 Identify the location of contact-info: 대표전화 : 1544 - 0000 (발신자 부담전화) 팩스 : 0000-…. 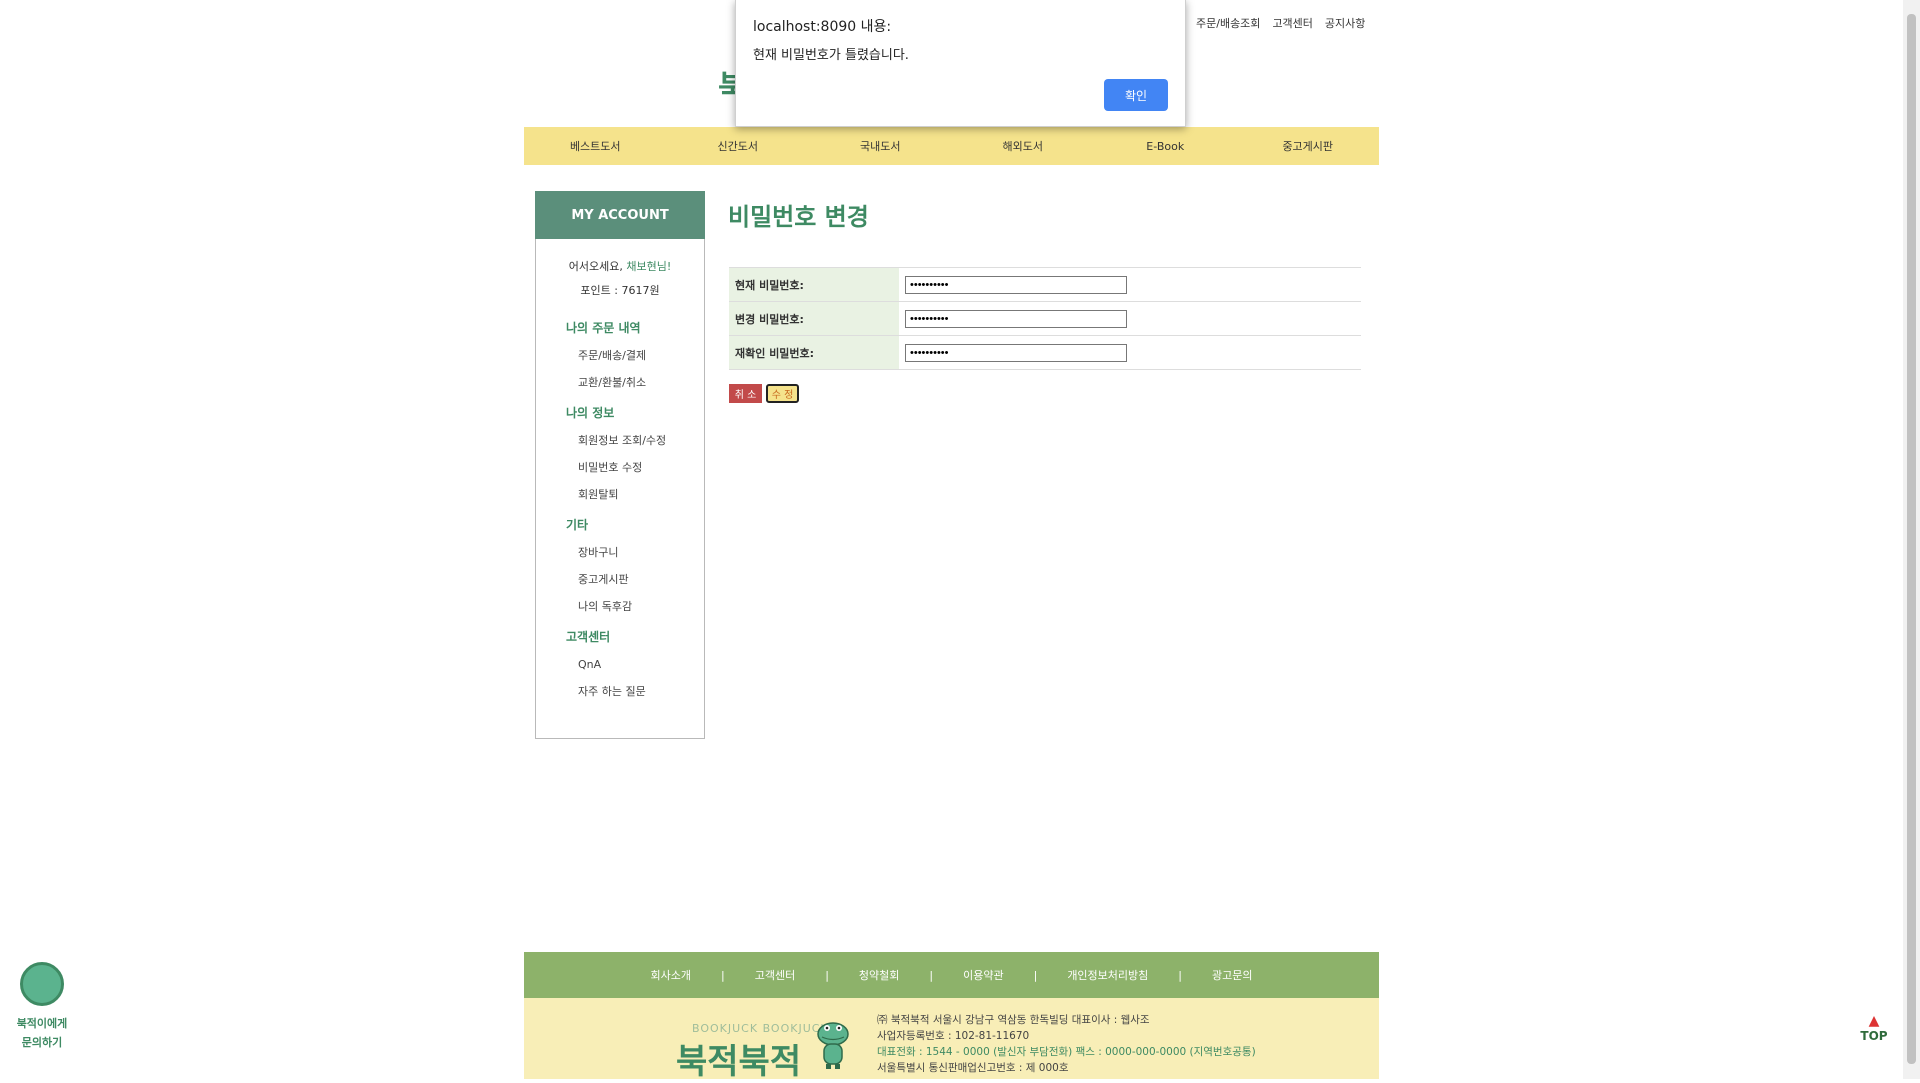
(1066, 1052).